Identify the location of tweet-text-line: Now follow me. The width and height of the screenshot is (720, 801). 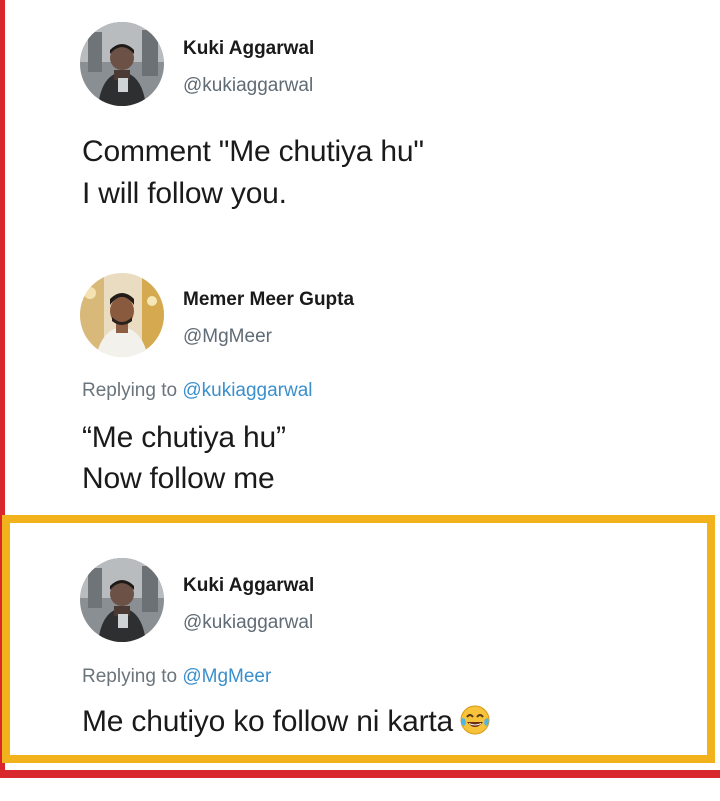
(178, 478).